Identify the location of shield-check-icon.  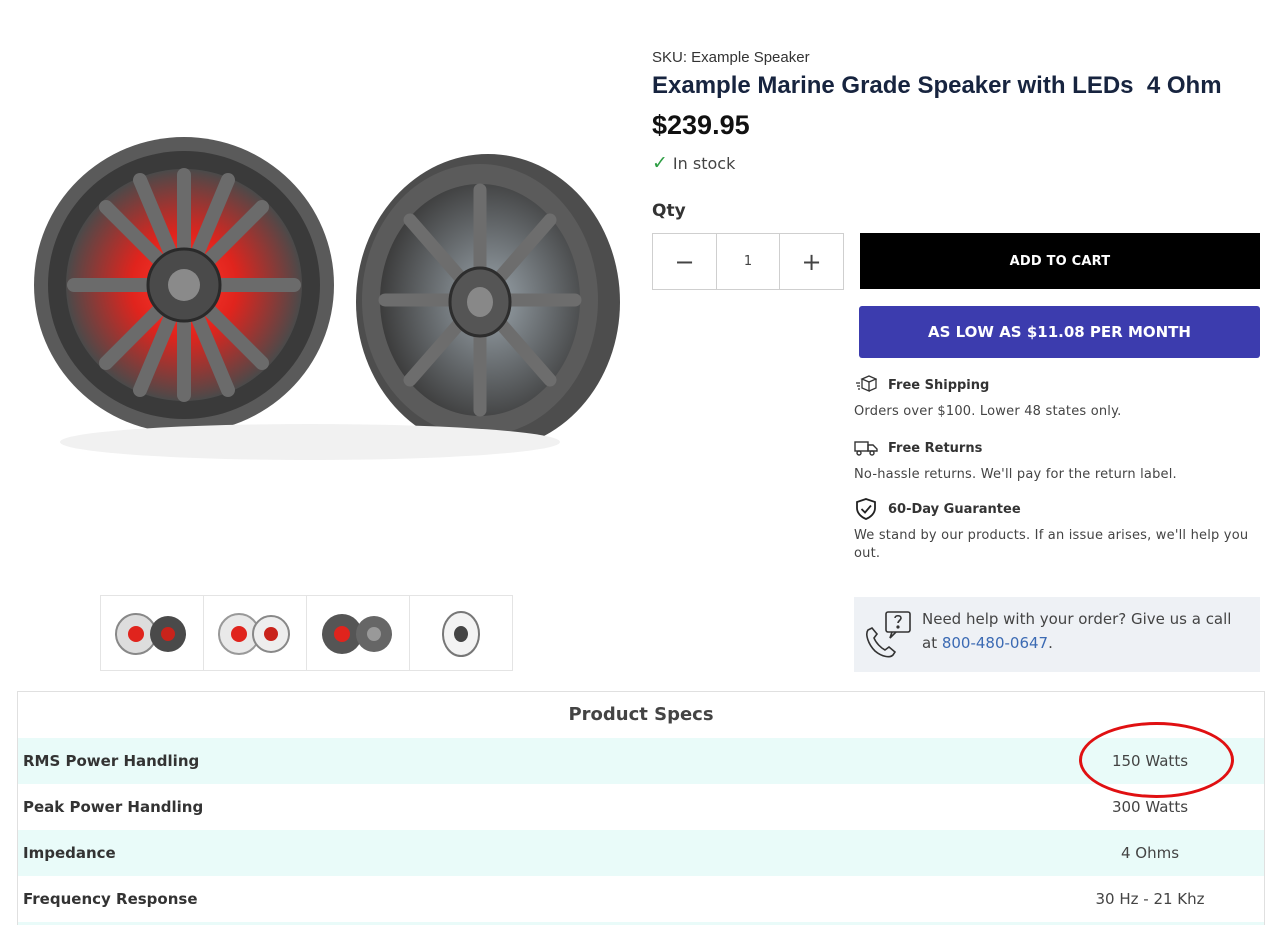
(866, 509).